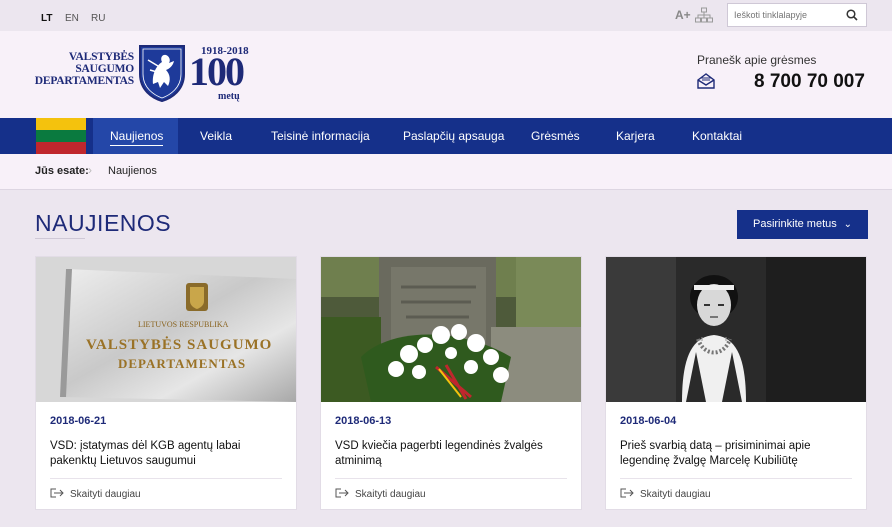  I want to click on news-image-portrait, so click(736, 329).